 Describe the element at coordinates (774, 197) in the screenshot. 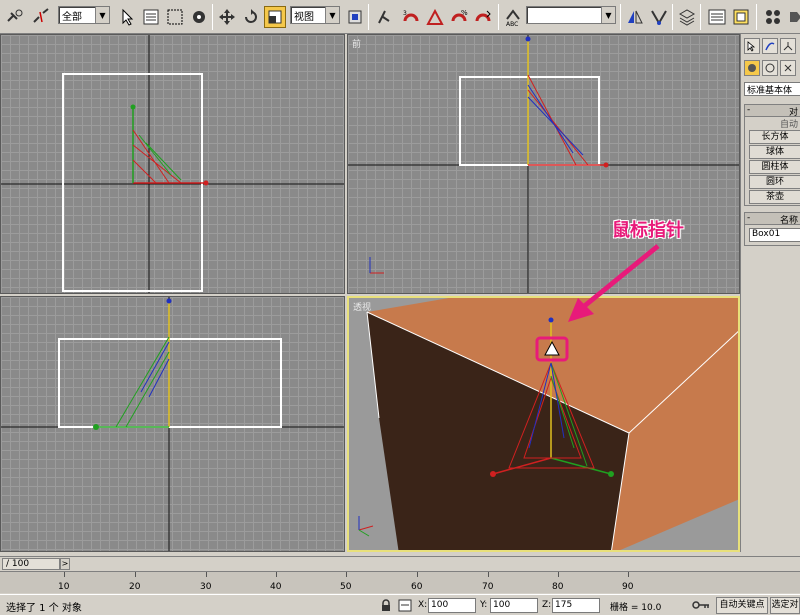

I see `teapot-button: 茶壶` at that location.